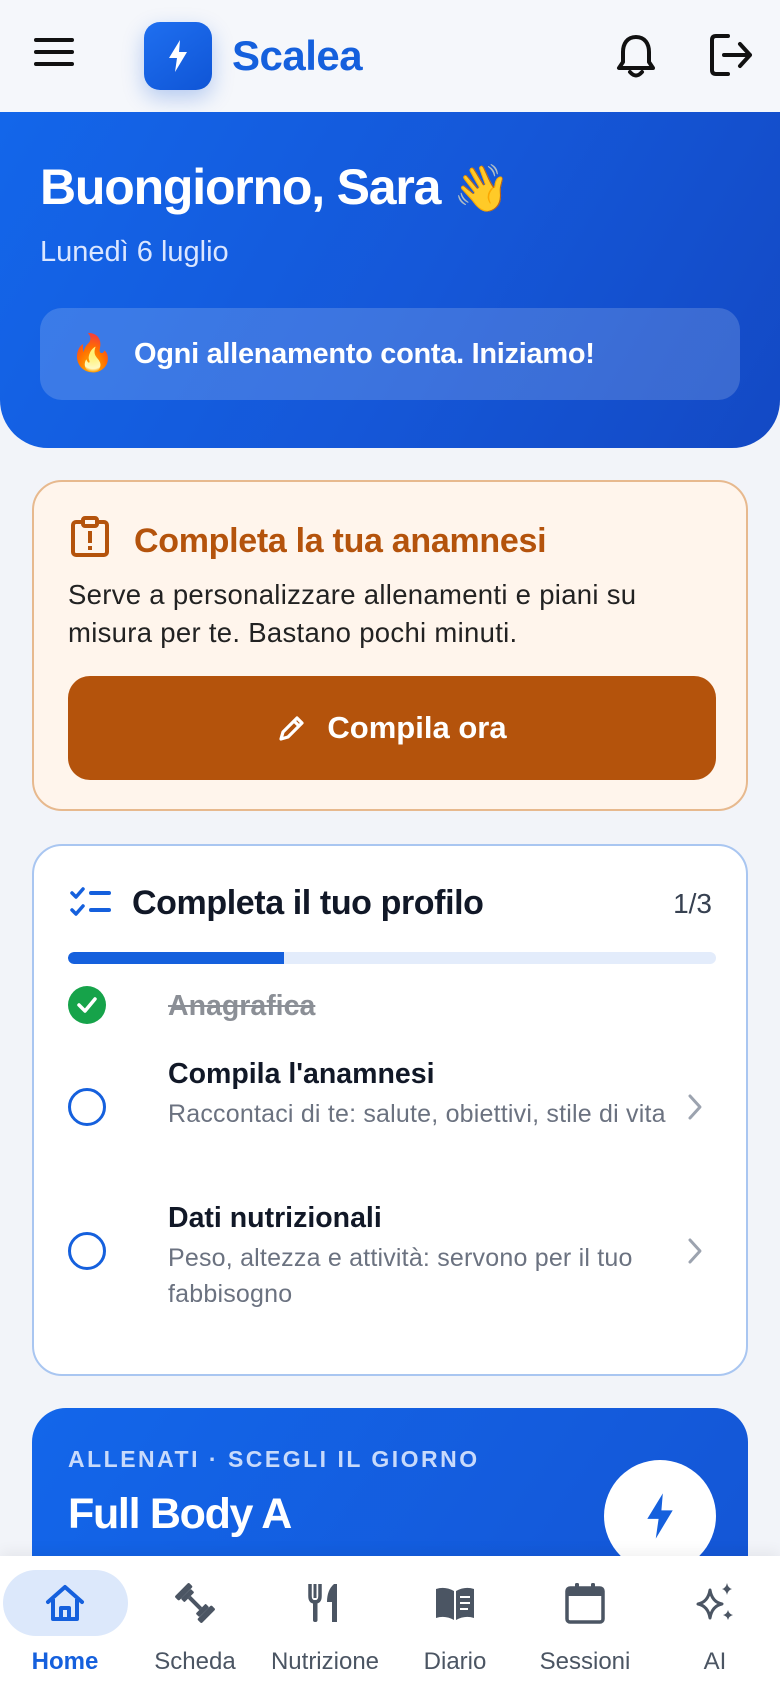  I want to click on nav-nutrizione: Nutrizione, so click(325, 1622).